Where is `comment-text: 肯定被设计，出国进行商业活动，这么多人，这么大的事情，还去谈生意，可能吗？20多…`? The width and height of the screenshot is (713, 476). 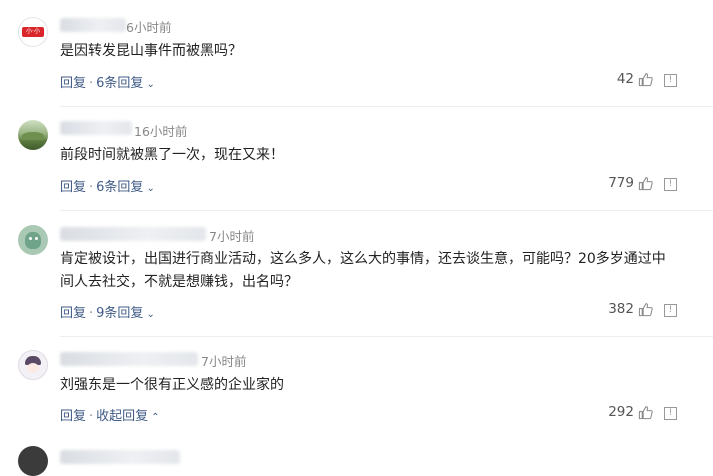 comment-text: 肯定被设计，出国进行商业活动，这么多人，这么大的事情，还去谈生意，可能吗？20多… is located at coordinates (363, 270).